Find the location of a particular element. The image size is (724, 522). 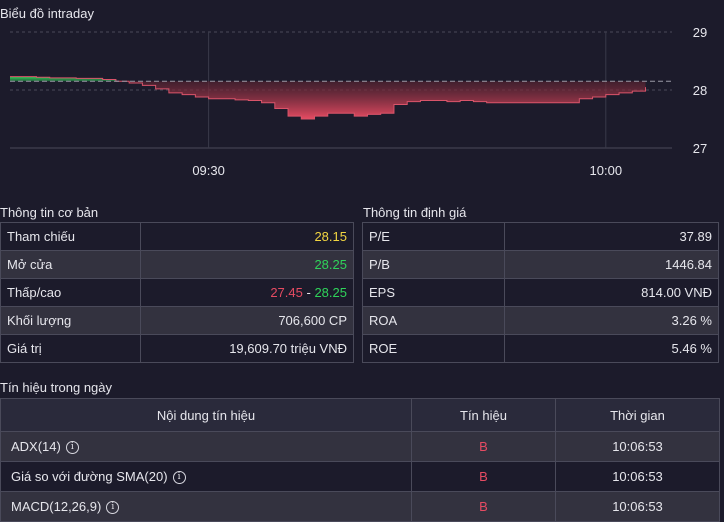

header-time: Thời gian is located at coordinates (637, 415).